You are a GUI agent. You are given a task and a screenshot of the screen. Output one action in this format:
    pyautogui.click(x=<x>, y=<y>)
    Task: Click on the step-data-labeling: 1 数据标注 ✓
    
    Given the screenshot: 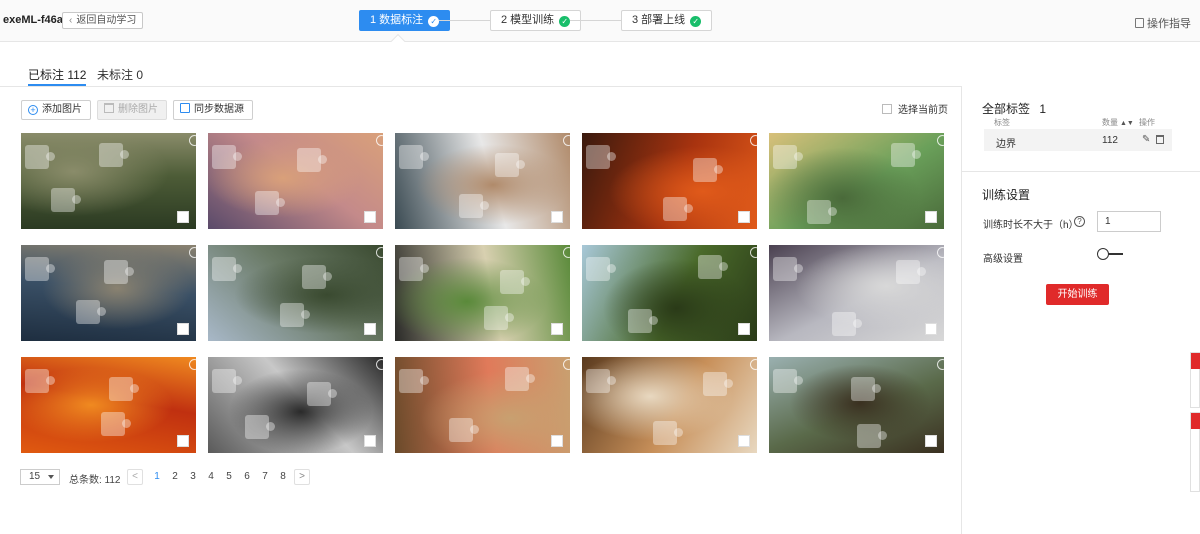 What is the action you would take?
    pyautogui.click(x=405, y=20)
    